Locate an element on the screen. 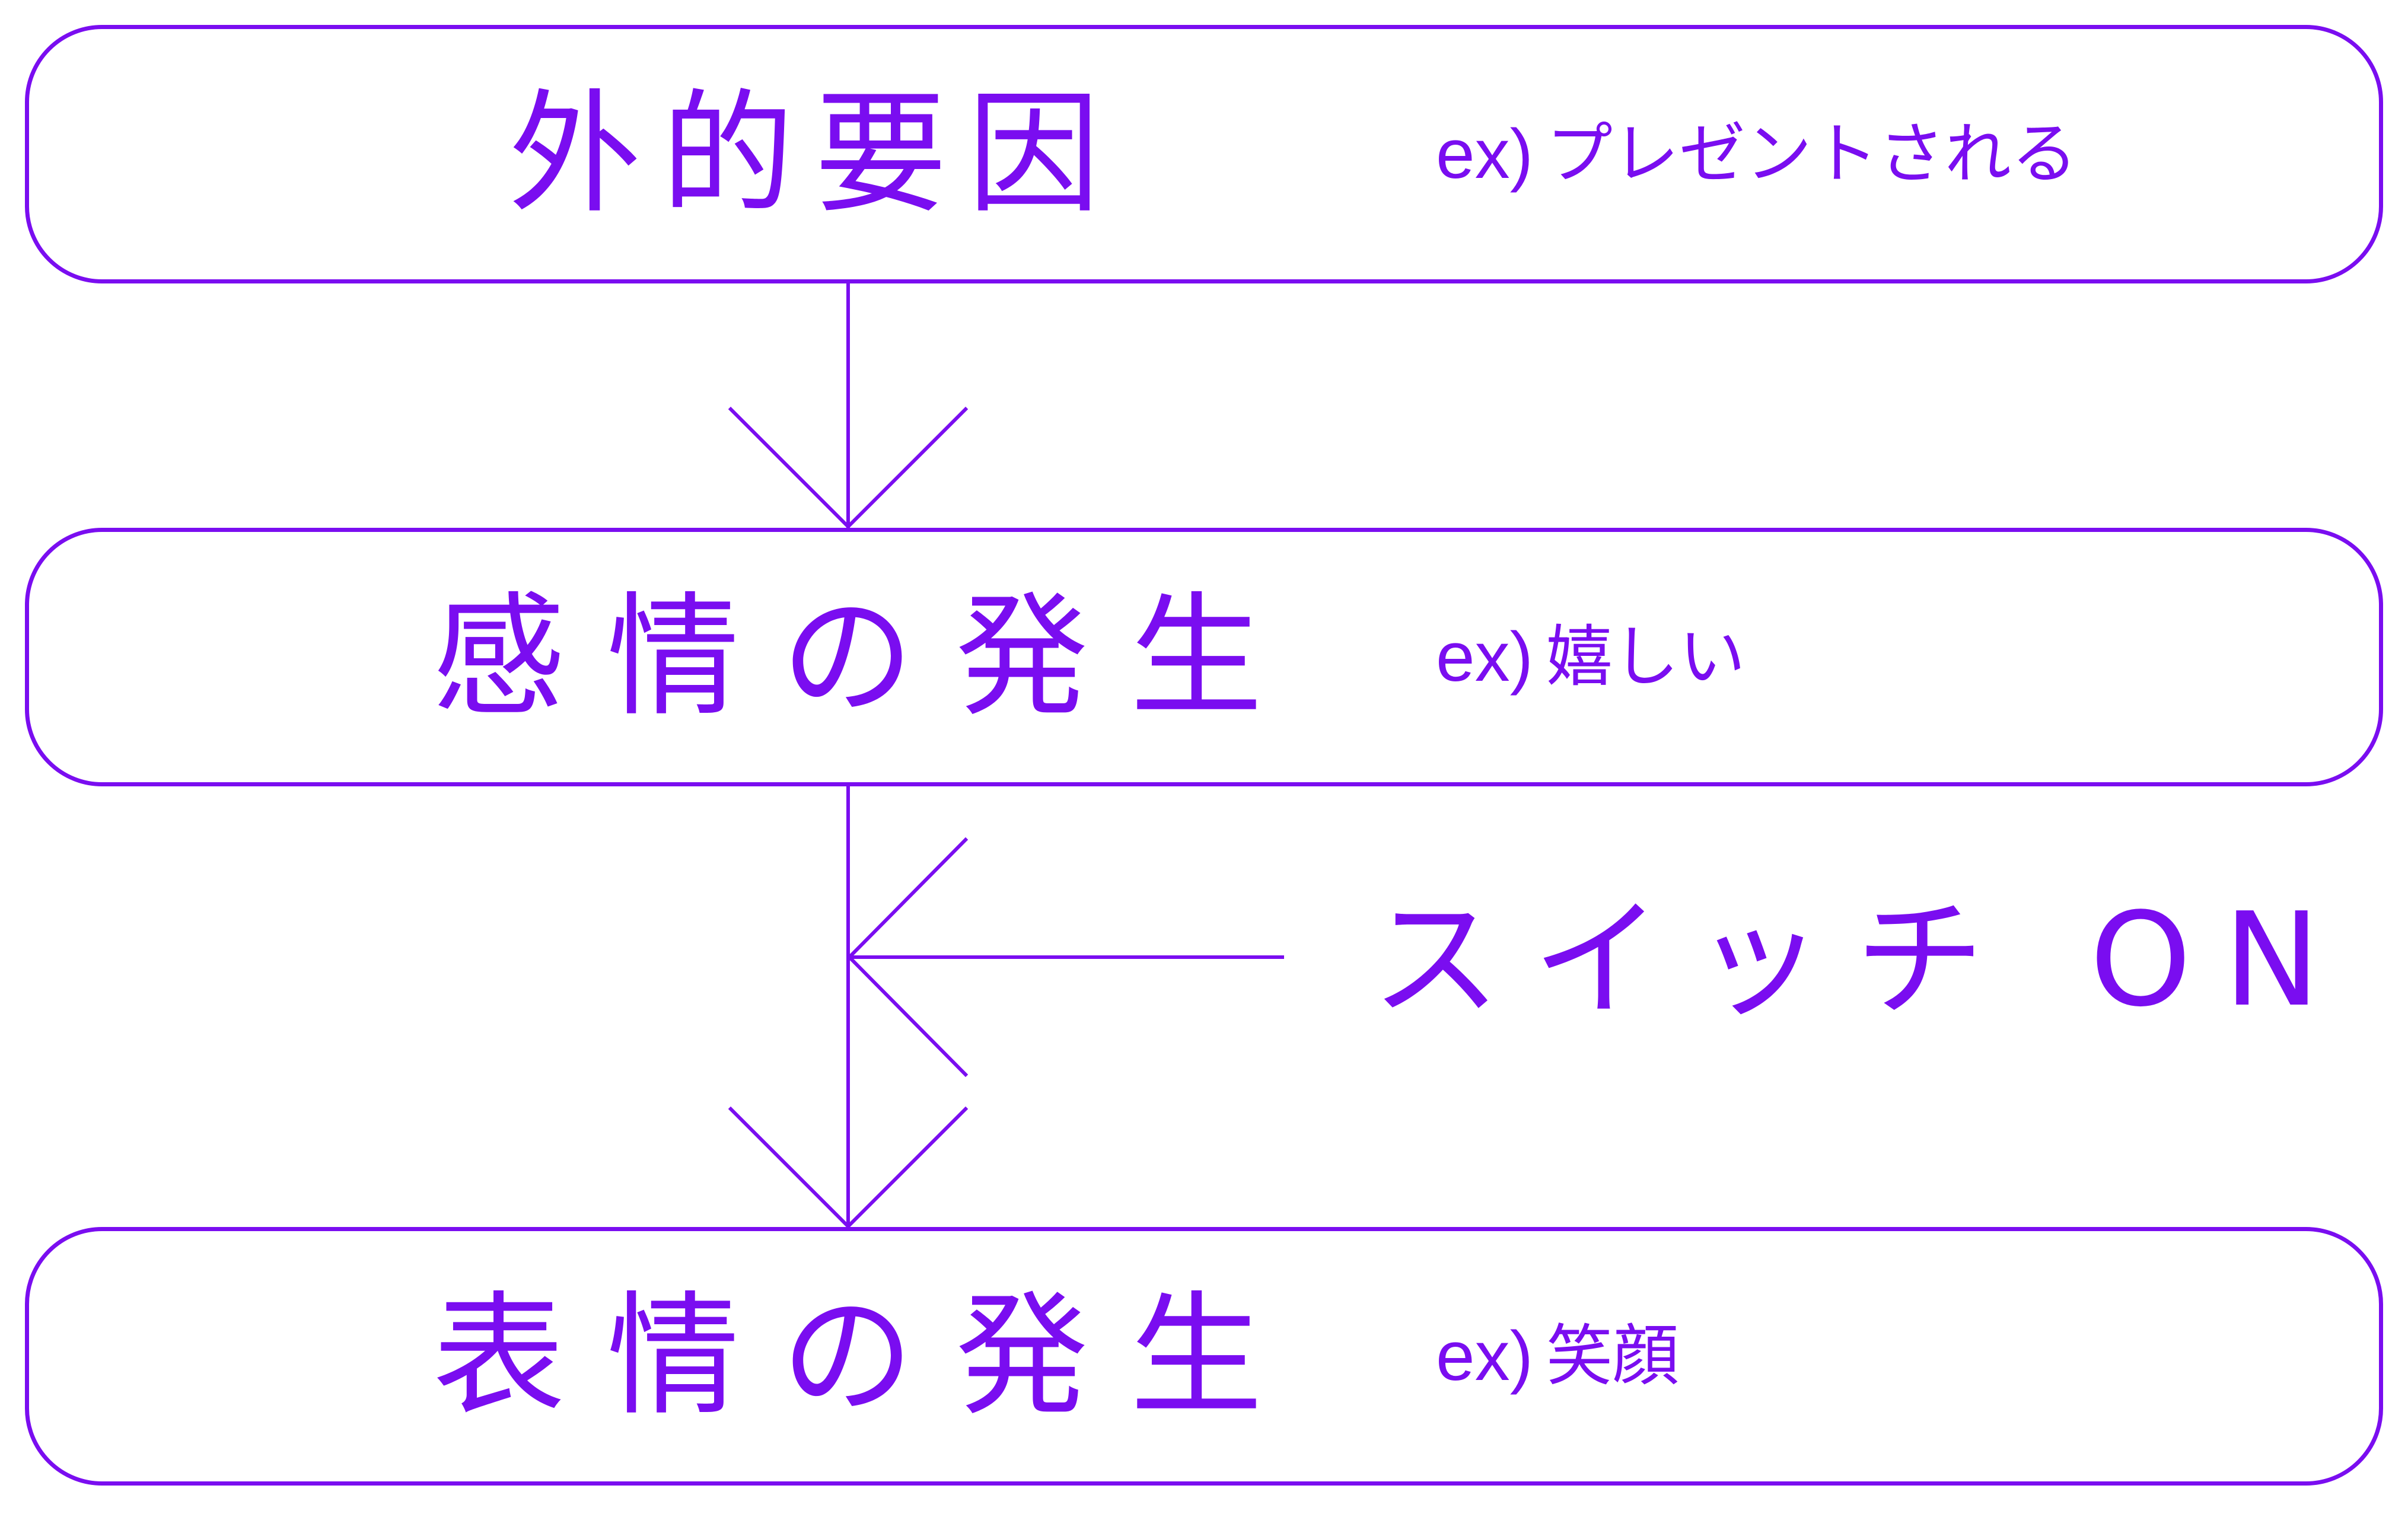  step-example: ex) プレゼントされる is located at coordinates (1757, 154).